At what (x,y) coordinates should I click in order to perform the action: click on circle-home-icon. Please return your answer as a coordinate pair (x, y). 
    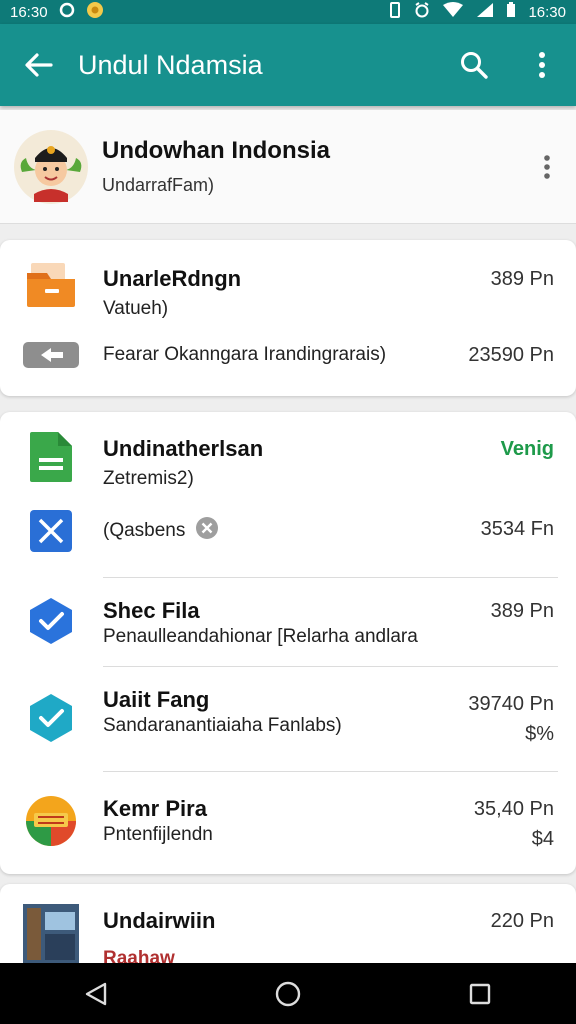
    Looking at the image, I should click on (288, 993).